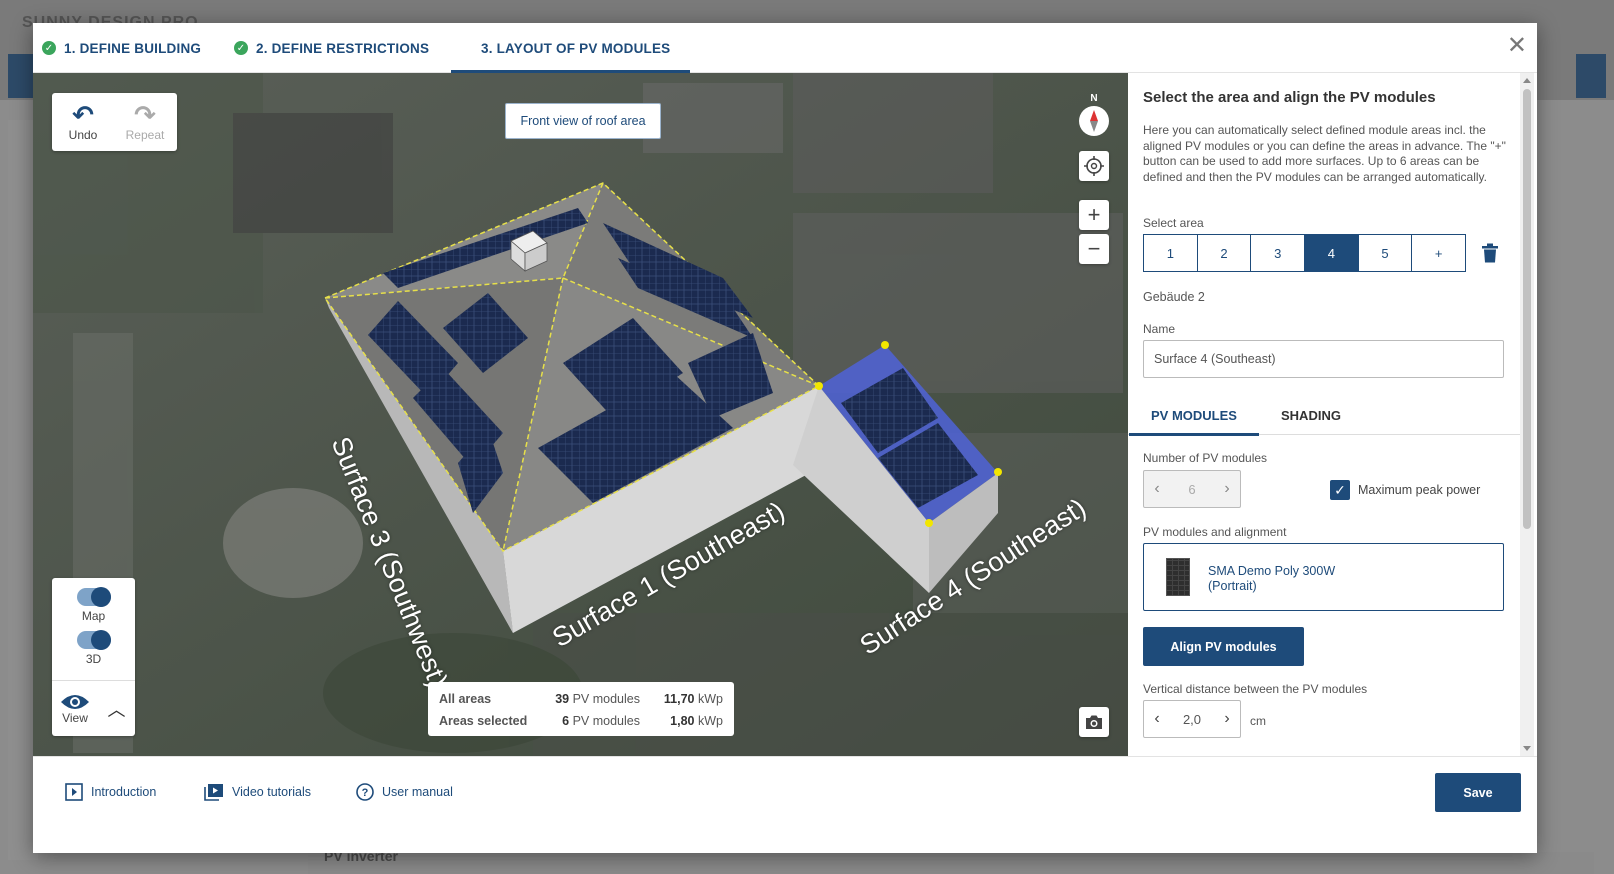 The image size is (1614, 874). Describe the element at coordinates (1171, 253) in the screenshot. I see `area-option-1: 1` at that location.